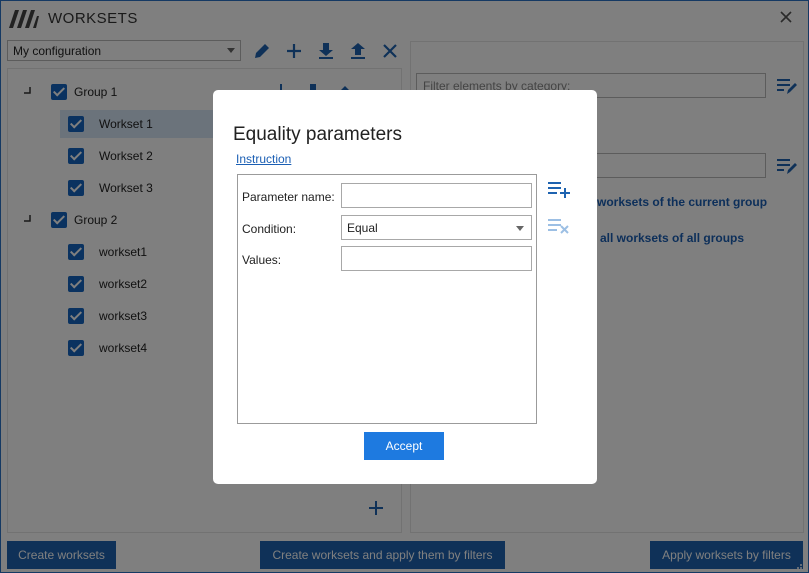 This screenshot has width=809, height=573. Describe the element at coordinates (288, 197) in the screenshot. I see `parameter-name-label: Parameter name:` at that location.